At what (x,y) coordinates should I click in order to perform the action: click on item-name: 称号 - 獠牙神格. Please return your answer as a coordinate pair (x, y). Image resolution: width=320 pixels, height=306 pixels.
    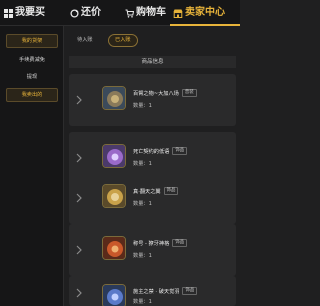
    Looking at the image, I should click on (151, 243).